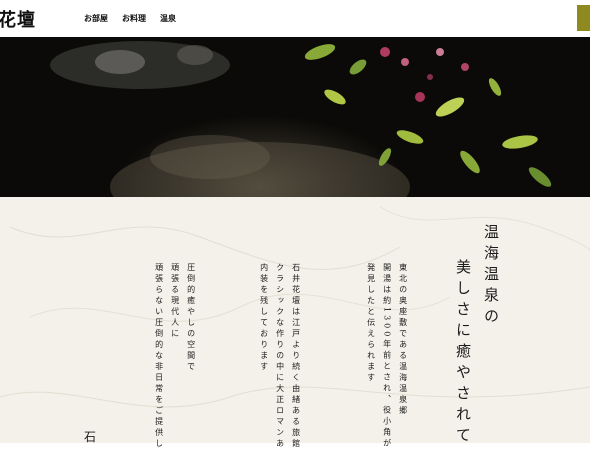  I want to click on heading-line-2: 美しさに癒やされて, so click(463, 353).